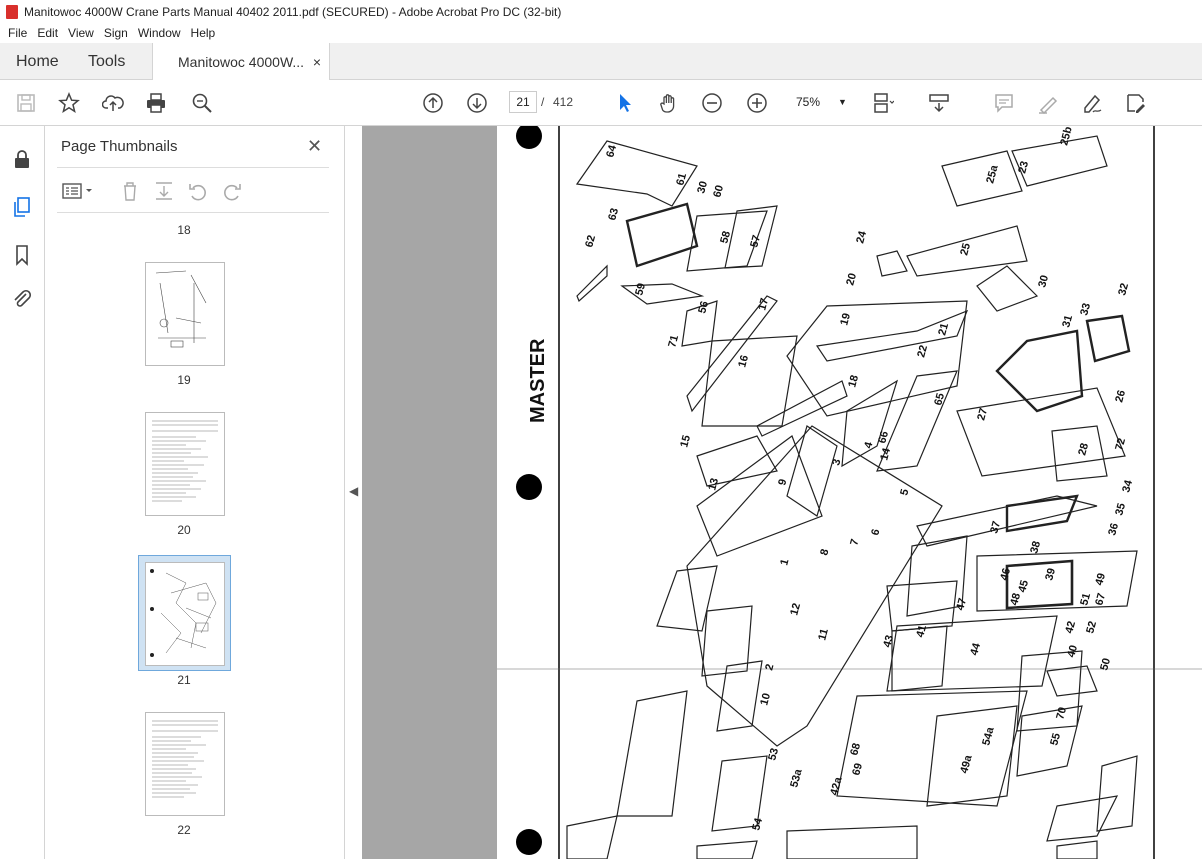 The height and width of the screenshot is (859, 1202). Describe the element at coordinates (538, 380) in the screenshot. I see `master-label: MASTER` at that location.